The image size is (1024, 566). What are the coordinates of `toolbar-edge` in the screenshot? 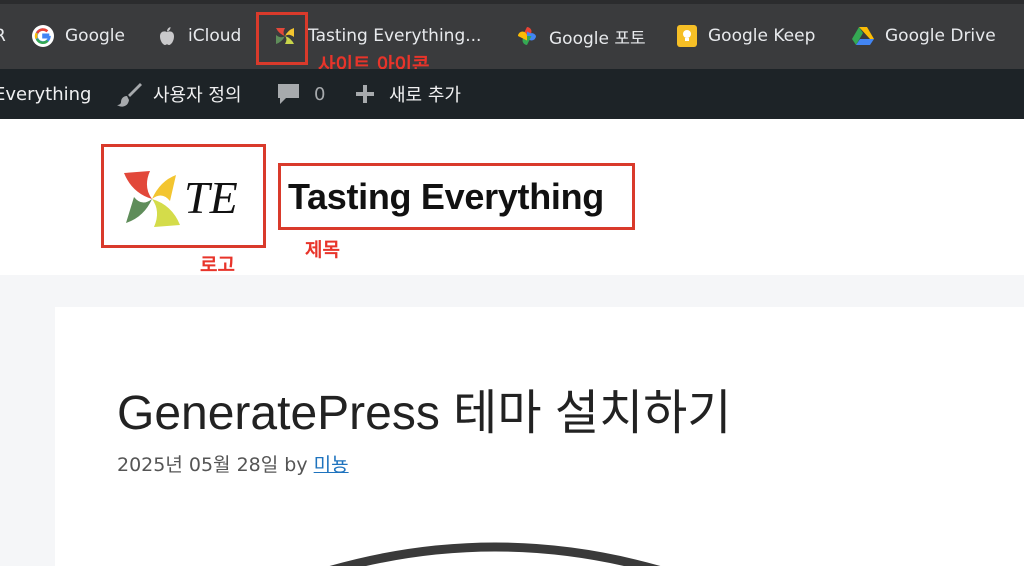 It's located at (512, 2).